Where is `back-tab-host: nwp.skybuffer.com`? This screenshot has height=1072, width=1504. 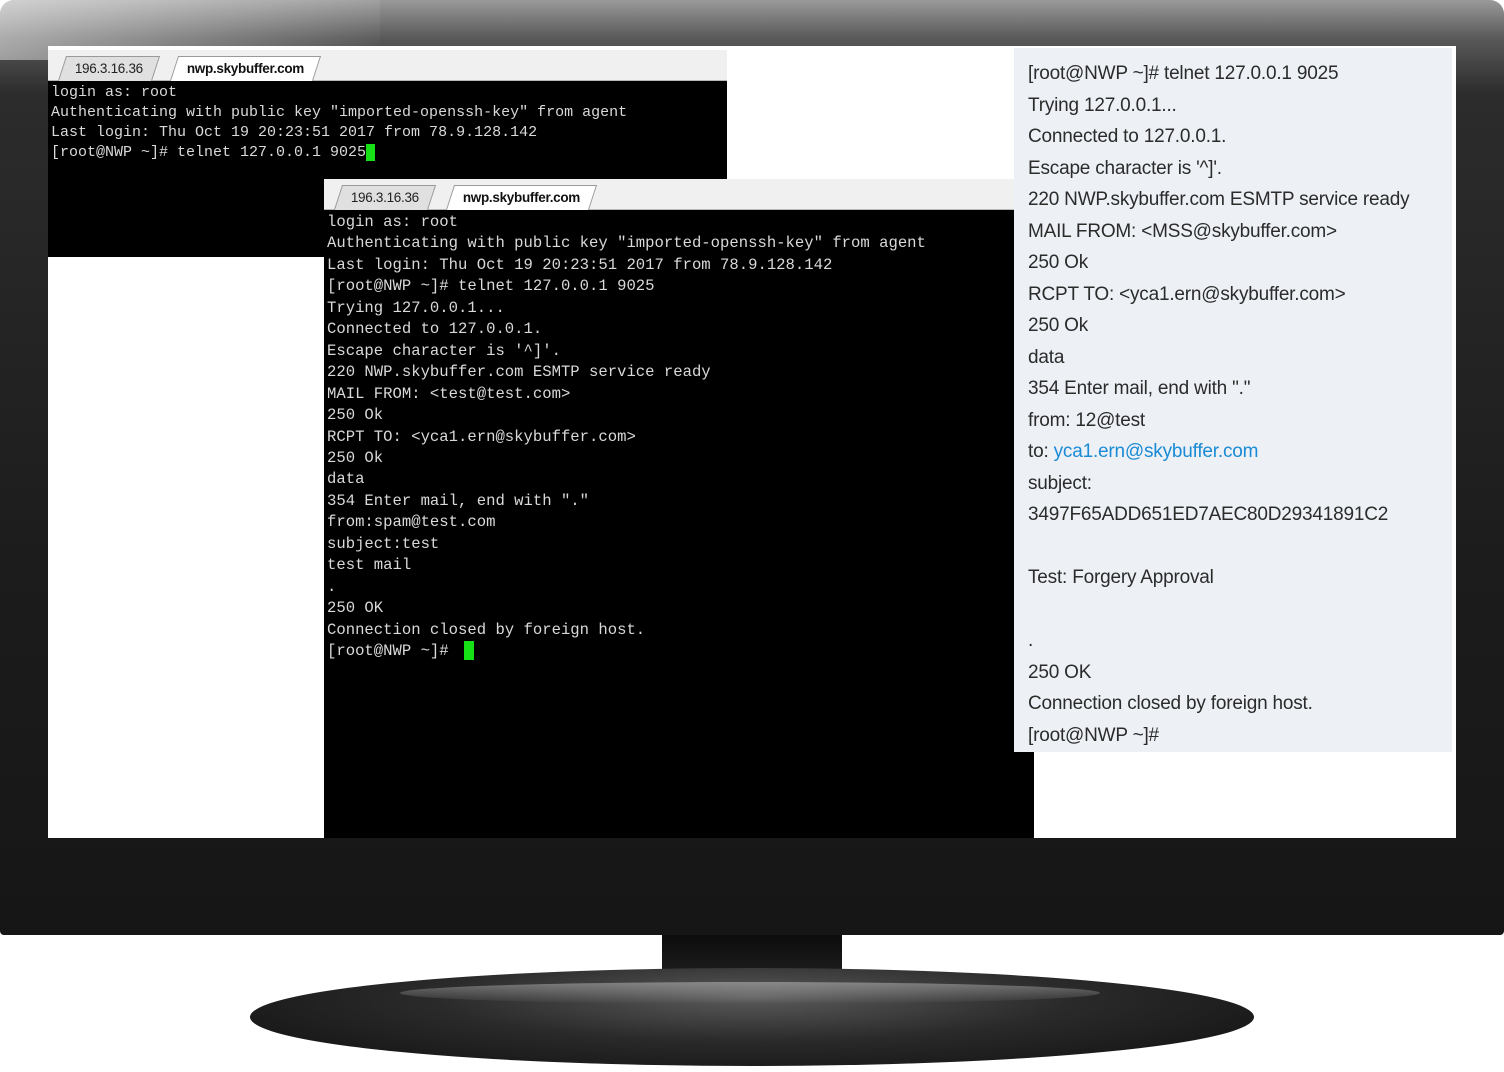
back-tab-host: nwp.skybuffer.com is located at coordinates (245, 68).